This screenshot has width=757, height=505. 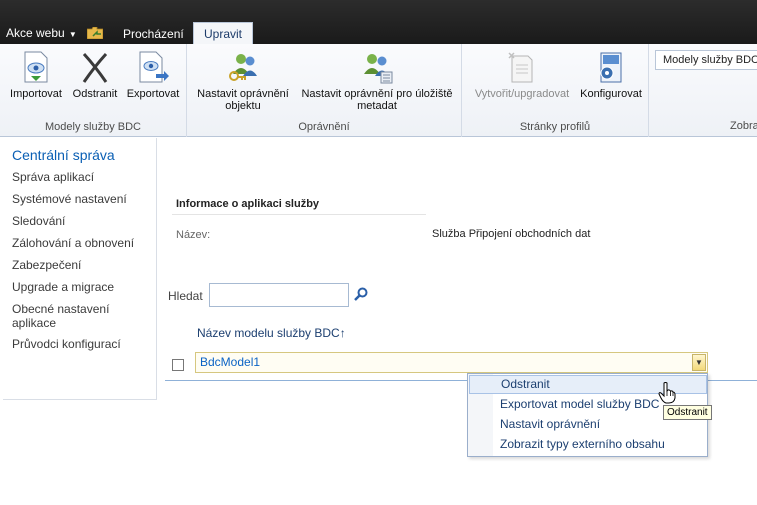 What do you see at coordinates (243, 94) in the screenshot?
I see `set-object-permissions-label-1: Nastavit oprávnění` at bounding box center [243, 94].